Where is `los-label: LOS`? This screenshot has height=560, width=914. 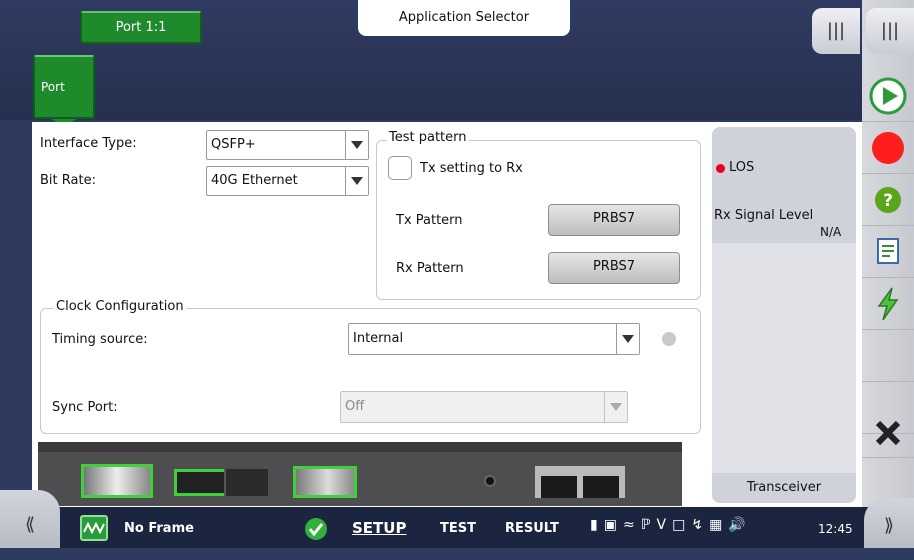
los-label: LOS is located at coordinates (742, 167).